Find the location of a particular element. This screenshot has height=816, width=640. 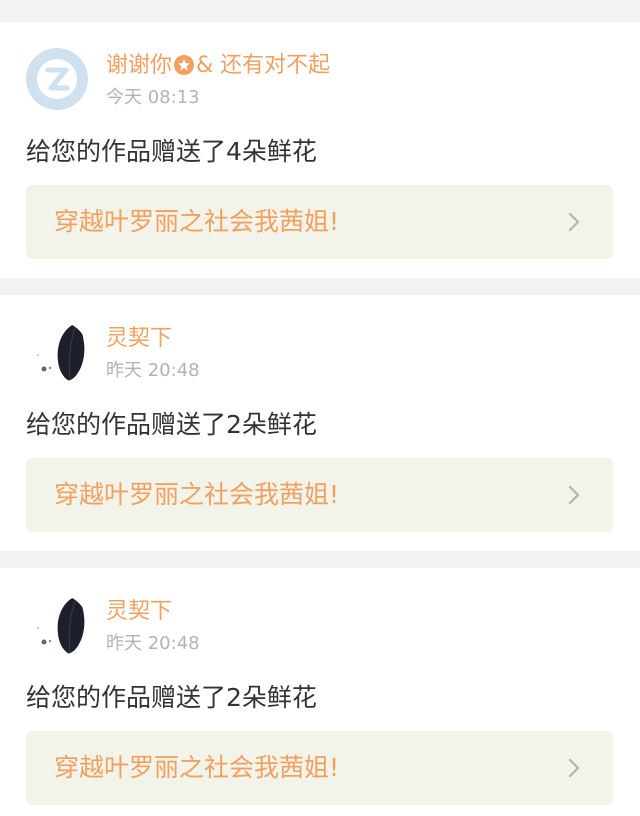

star-badge-icon is located at coordinates (184, 65).